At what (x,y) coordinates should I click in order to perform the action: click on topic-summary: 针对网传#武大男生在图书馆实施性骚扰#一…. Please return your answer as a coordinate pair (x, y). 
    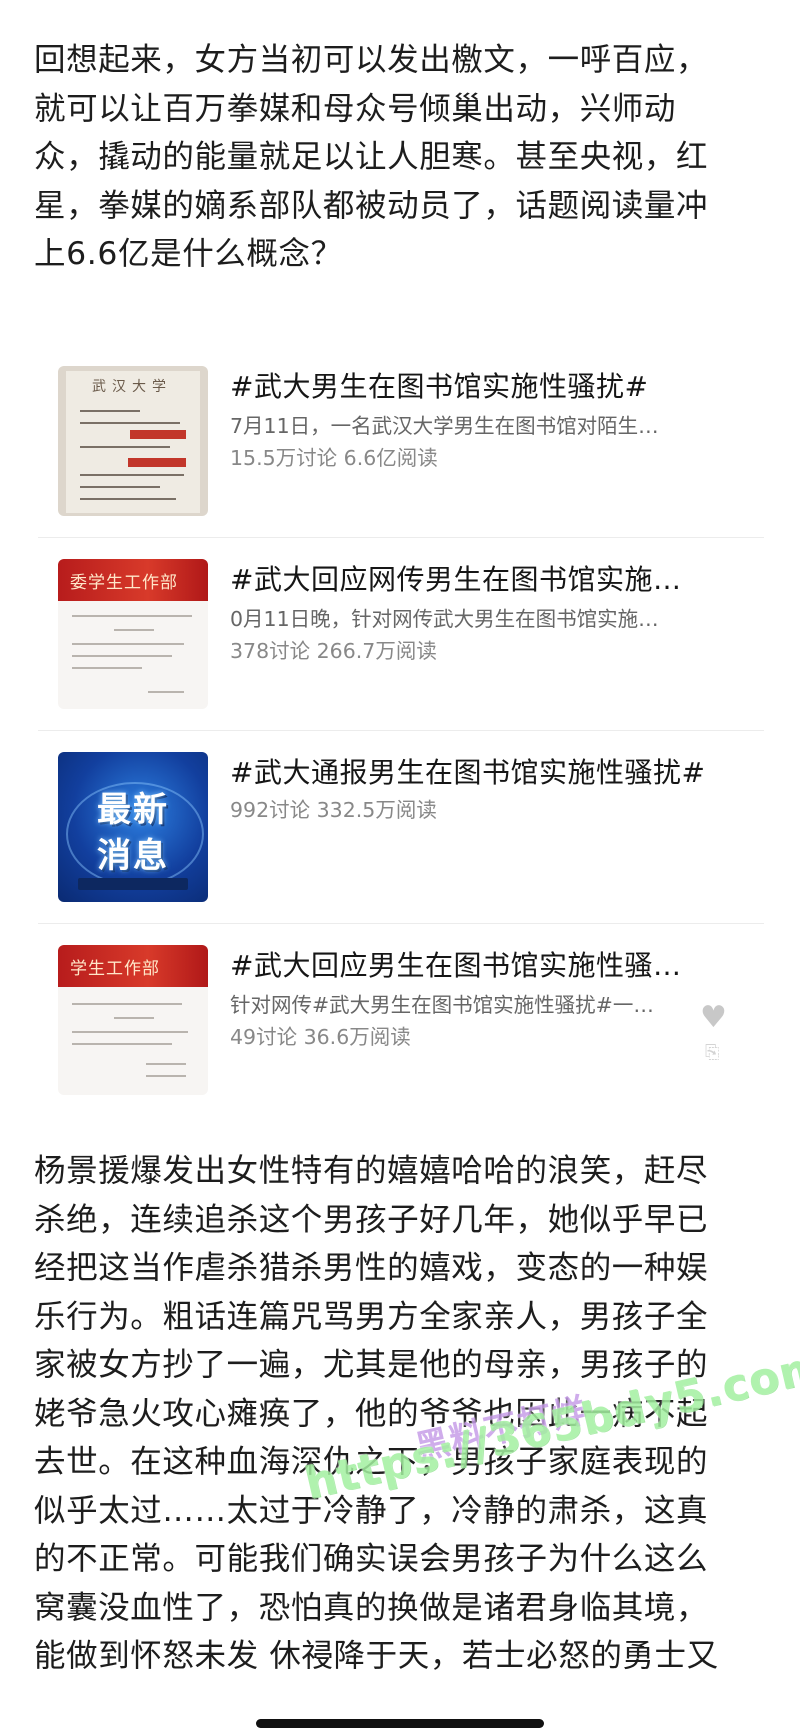
    Looking at the image, I should click on (442, 1005).